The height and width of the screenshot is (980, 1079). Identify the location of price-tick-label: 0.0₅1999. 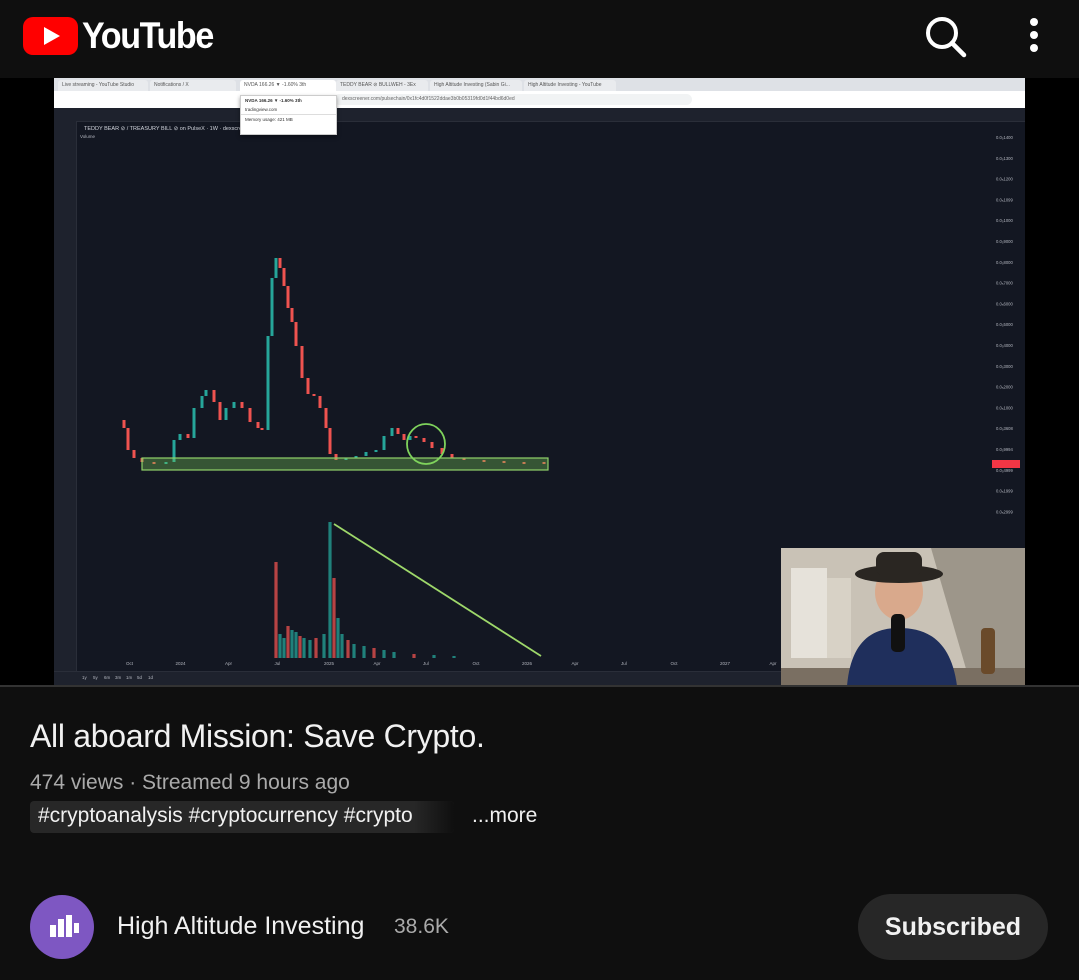
(1004, 491).